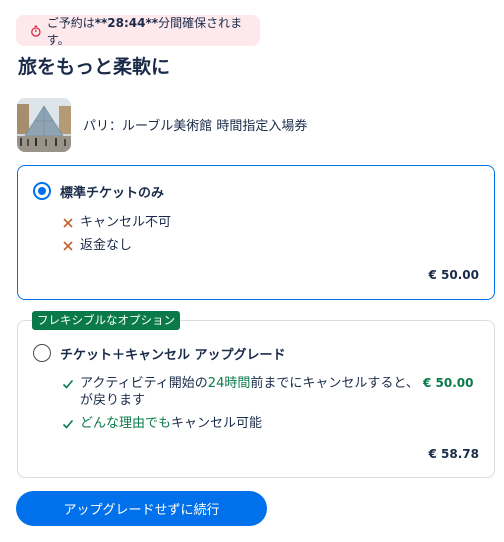  Describe the element at coordinates (44, 125) in the screenshot. I see `louvre-thumbnail` at that location.